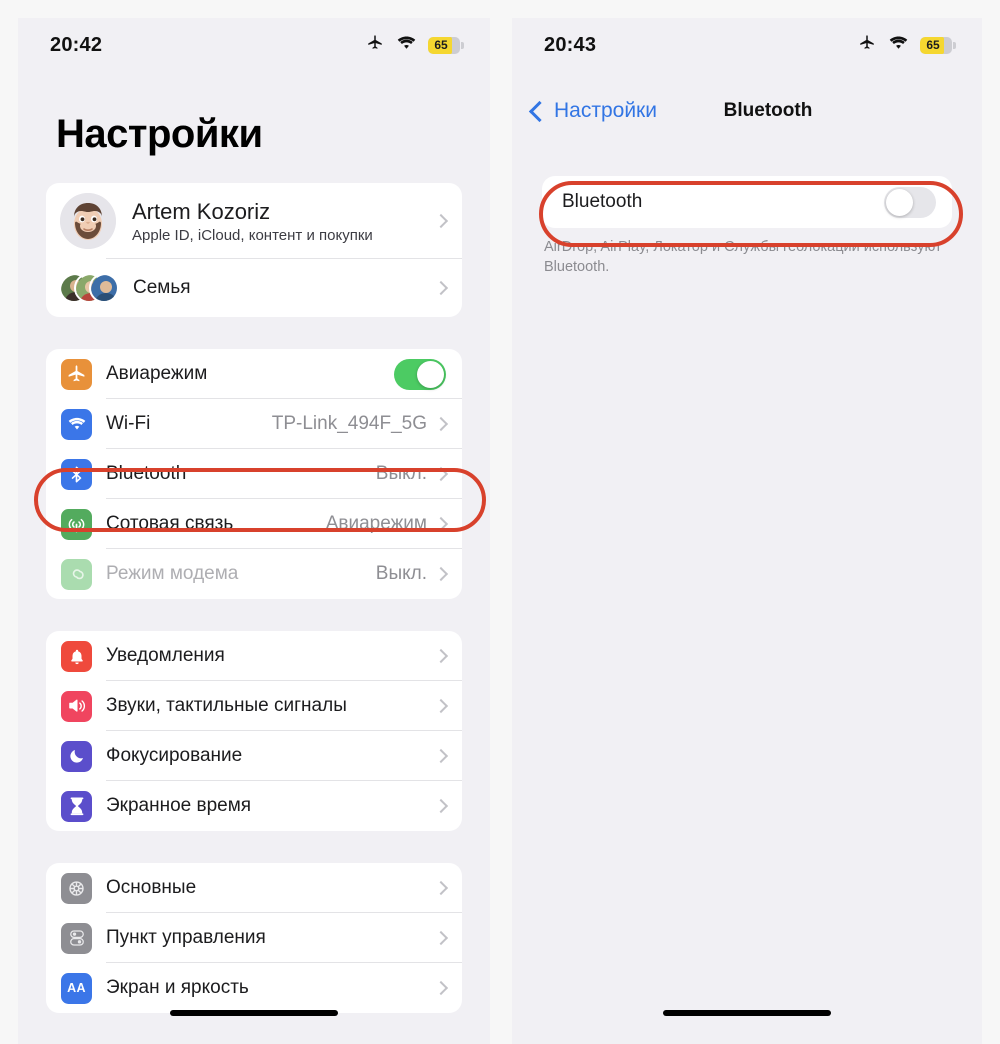 The height and width of the screenshot is (1044, 1000). Describe the element at coordinates (76, 474) in the screenshot. I see `bluetooth-icon` at that location.